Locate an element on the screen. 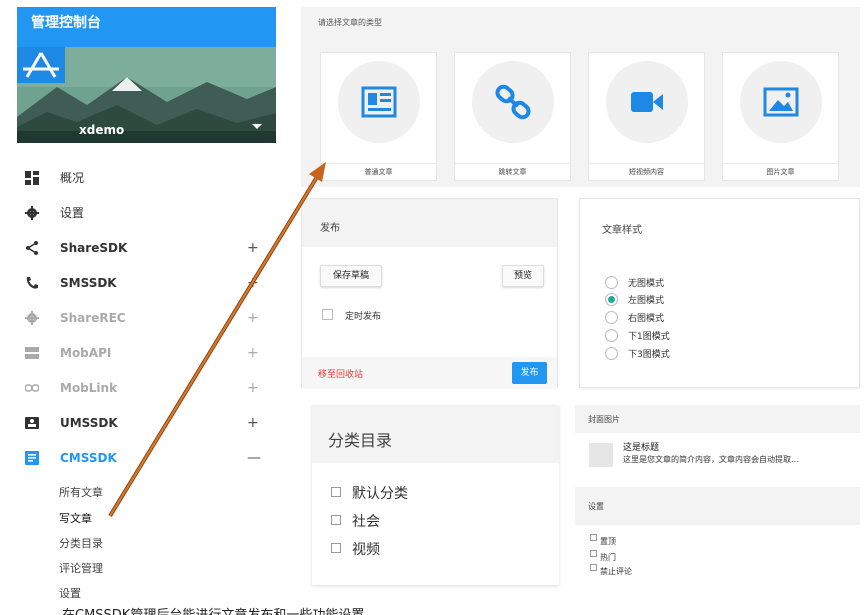  cover-title: 这是标题 is located at coordinates (641, 448).